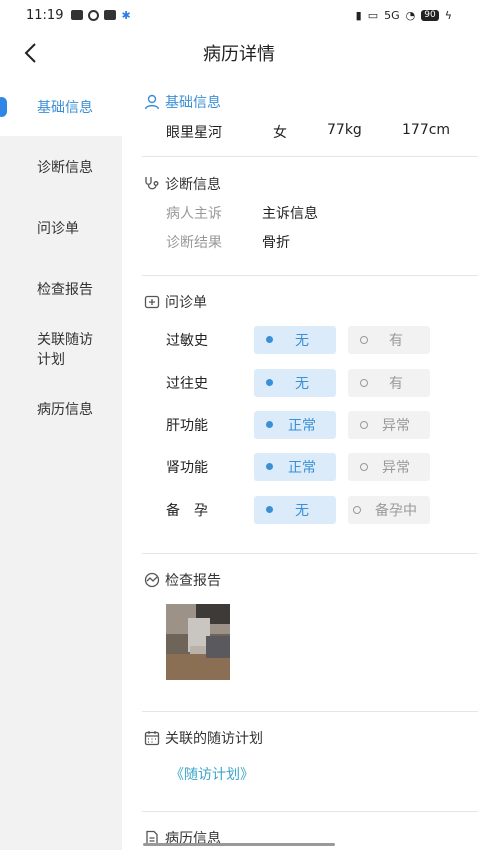 This screenshot has height=850, width=478. I want to click on inquiry-label: 肝功能, so click(187, 426).